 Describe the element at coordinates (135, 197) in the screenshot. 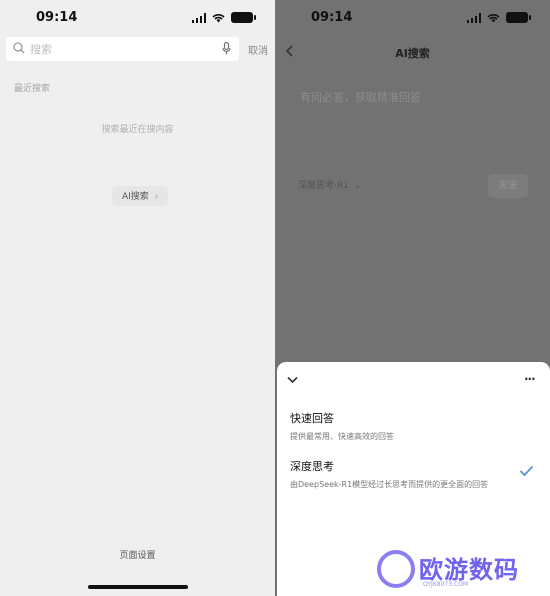

I see `ai-search-label: AI搜索` at that location.